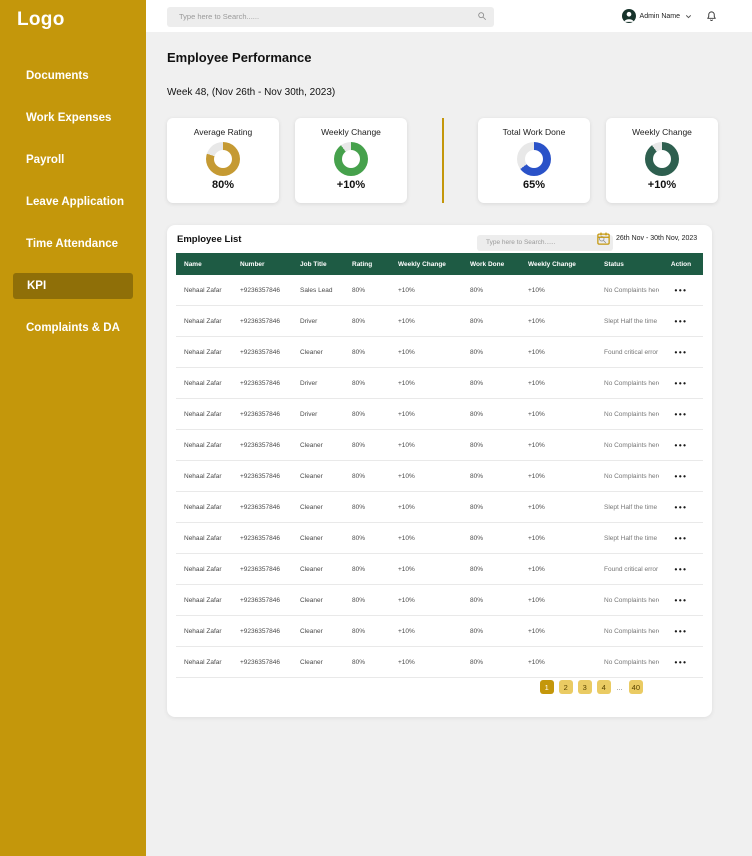 This screenshot has width=752, height=856. What do you see at coordinates (330, 16) in the screenshot?
I see `global-search-input` at bounding box center [330, 16].